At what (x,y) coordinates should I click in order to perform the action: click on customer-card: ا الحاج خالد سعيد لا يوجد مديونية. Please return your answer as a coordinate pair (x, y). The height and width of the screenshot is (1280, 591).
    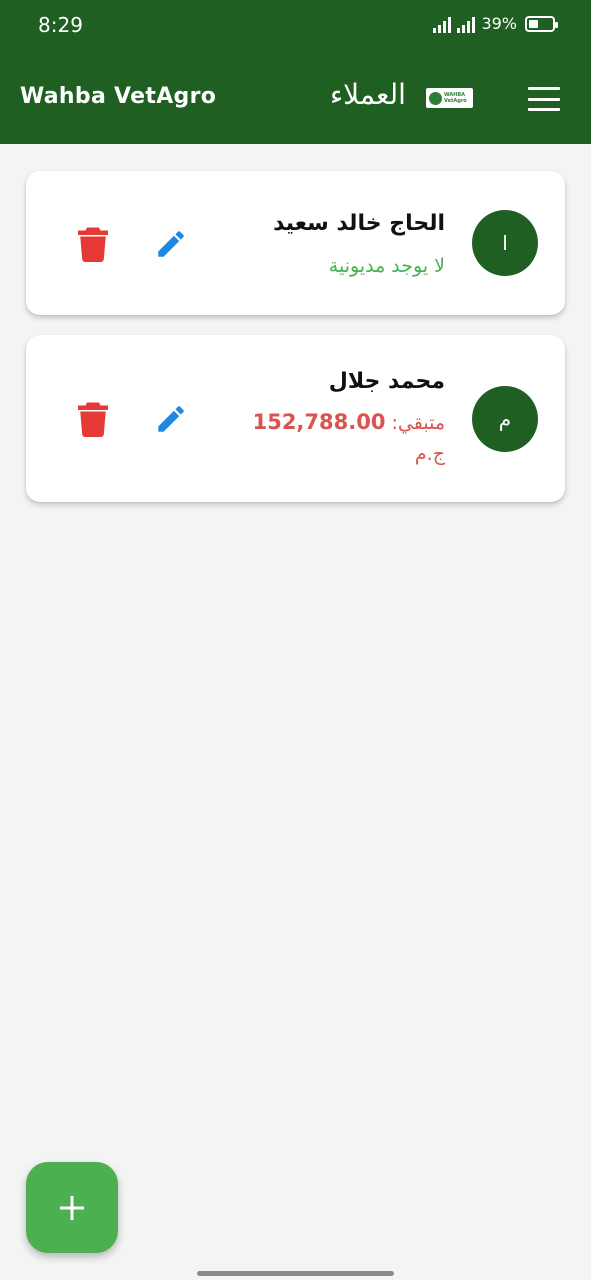
    Looking at the image, I should click on (295, 243).